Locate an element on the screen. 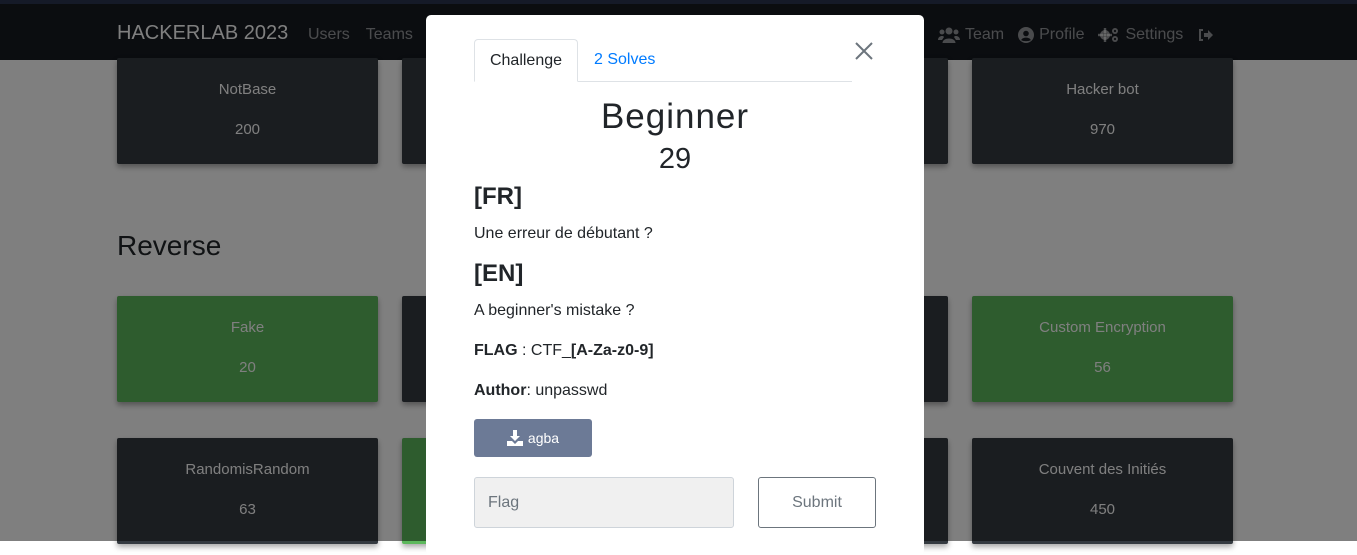 The width and height of the screenshot is (1357, 555). flag-format: [A-Za-z0-9] is located at coordinates (612, 350).